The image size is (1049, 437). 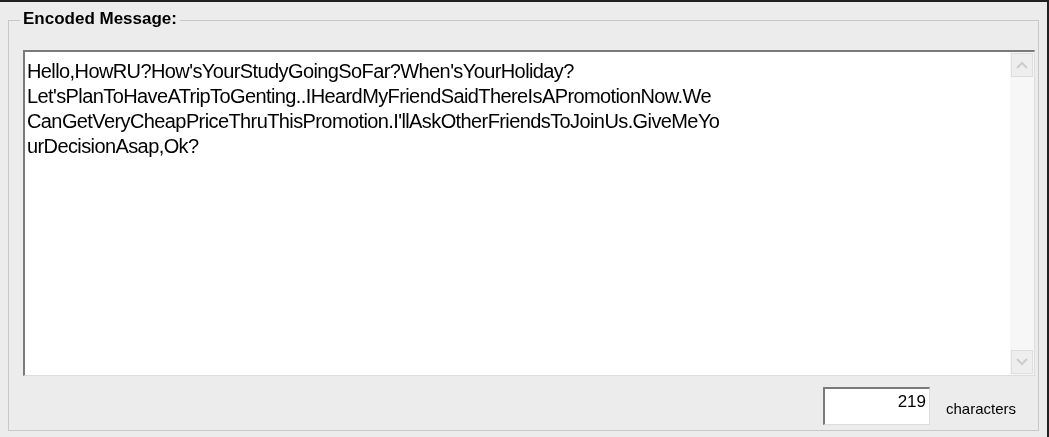 I want to click on characters-label: characters, so click(x=981, y=408).